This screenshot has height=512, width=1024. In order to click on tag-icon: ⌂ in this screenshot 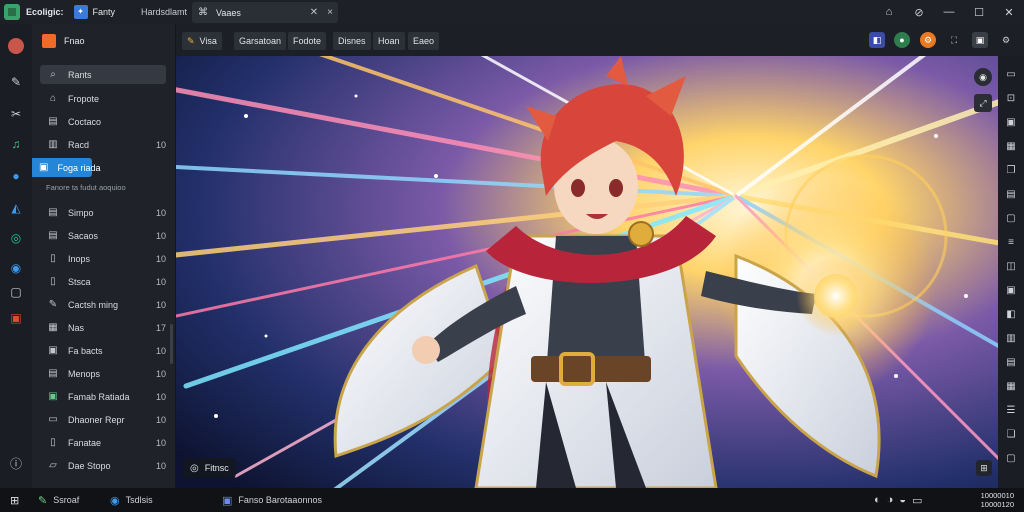, I will do `click(53, 98)`.